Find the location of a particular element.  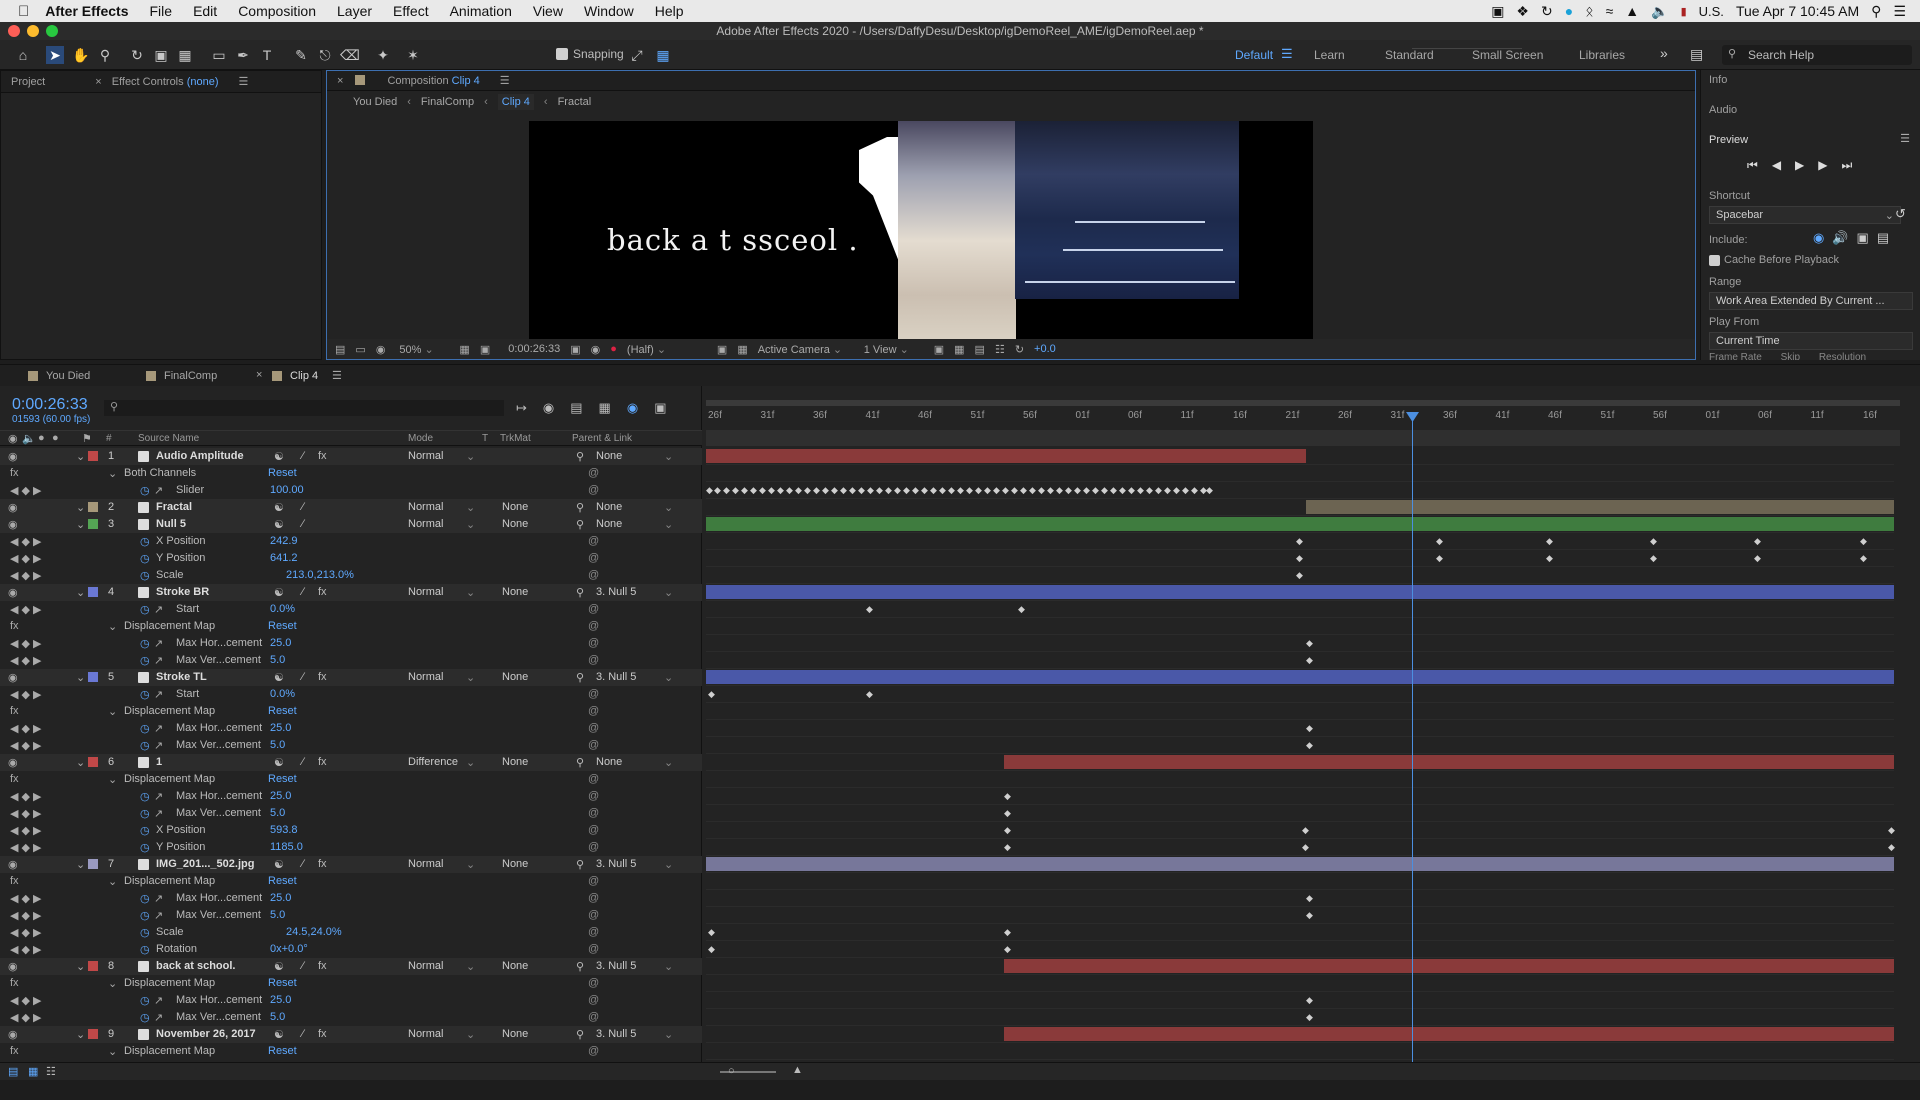

control-center-icon: ☰ is located at coordinates (1899, 11).